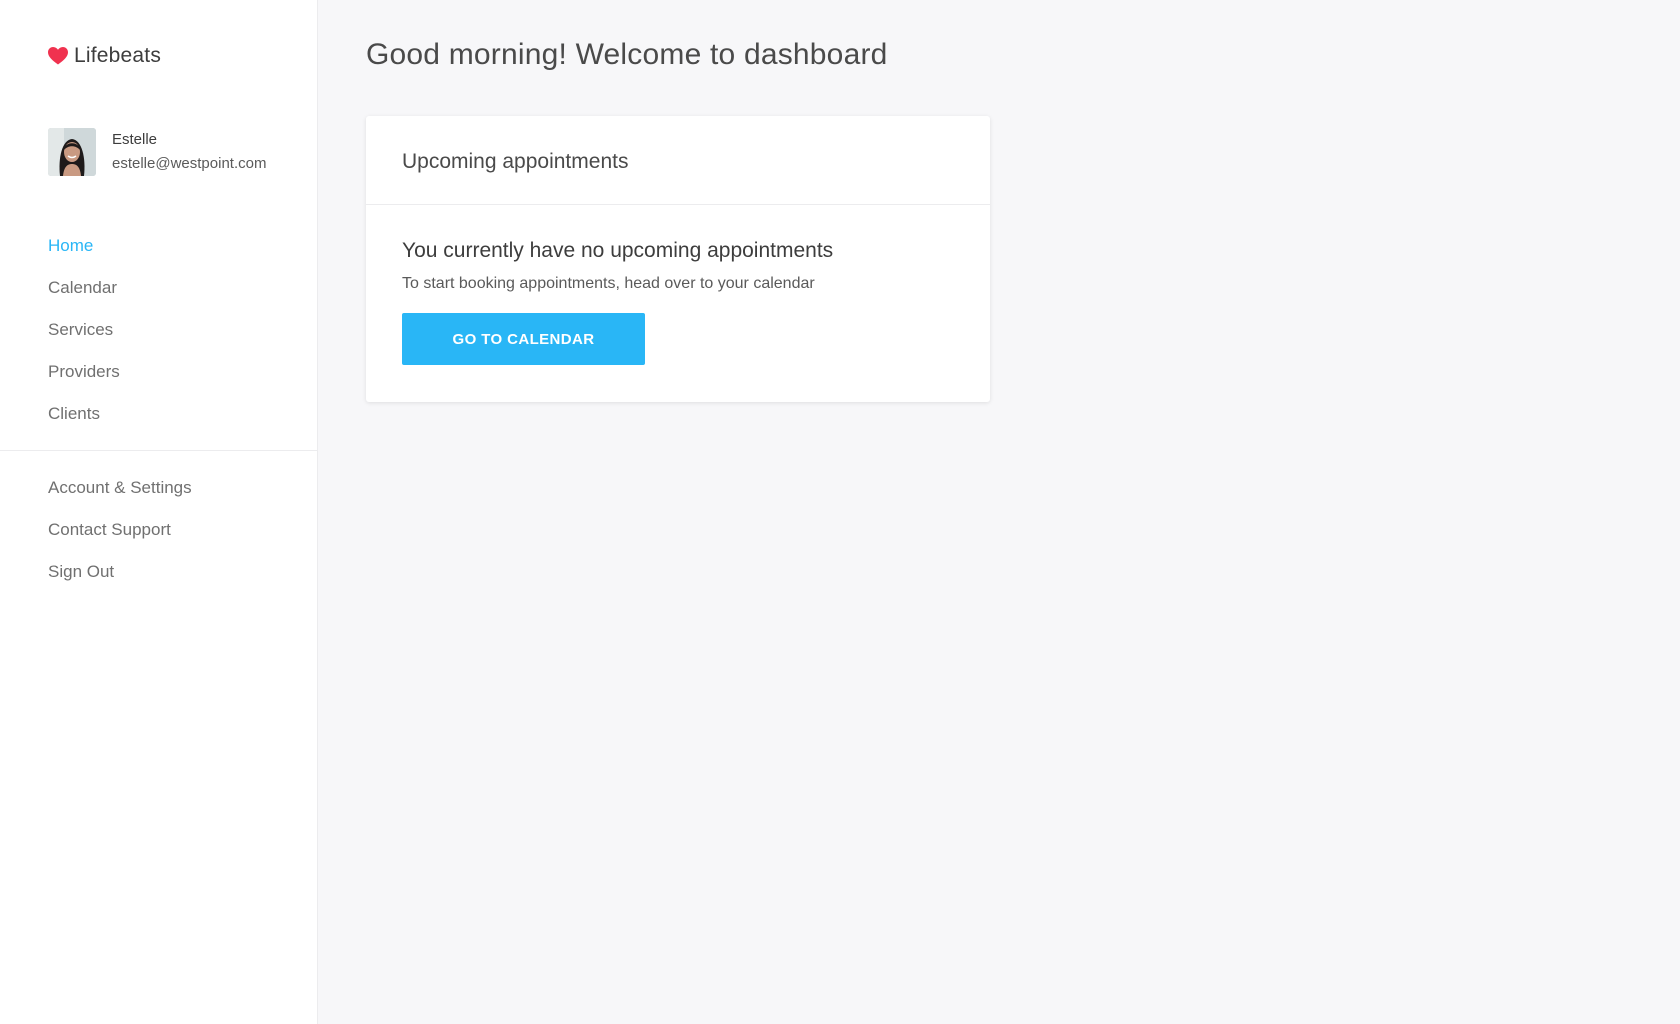 Image resolution: width=1680 pixels, height=1024 pixels. What do you see at coordinates (58, 56) in the screenshot?
I see `heart-icon` at bounding box center [58, 56].